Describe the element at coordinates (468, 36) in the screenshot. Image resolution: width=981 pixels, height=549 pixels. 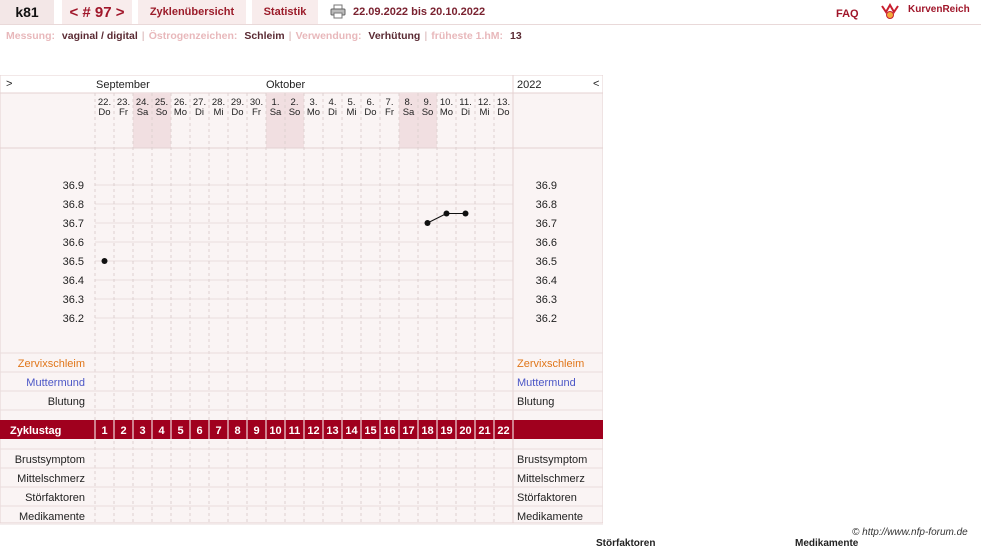
I see `meta-label: früheste 1.hM:` at that location.